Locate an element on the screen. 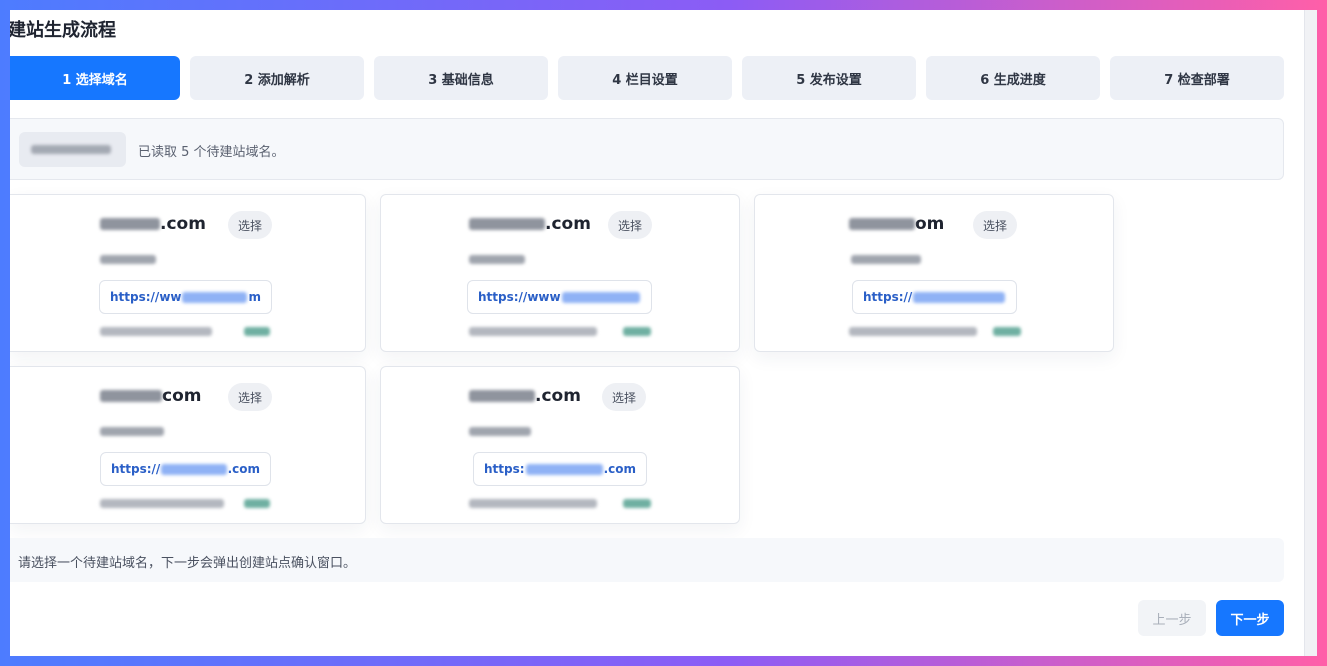 This screenshot has width=1327, height=666. site-url: https://www is located at coordinates (559, 297).